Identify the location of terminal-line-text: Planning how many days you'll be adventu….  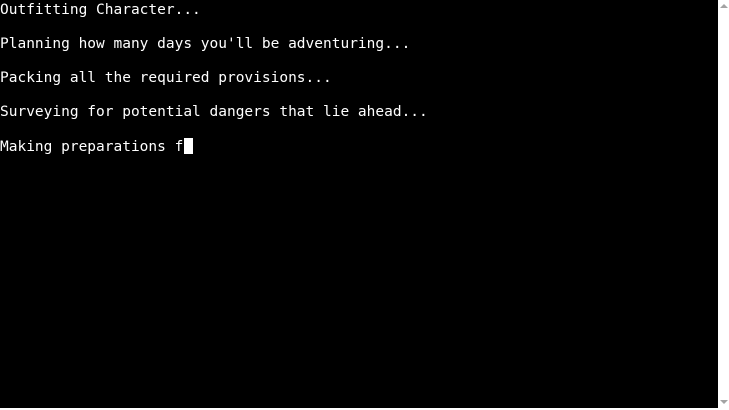
(205, 44).